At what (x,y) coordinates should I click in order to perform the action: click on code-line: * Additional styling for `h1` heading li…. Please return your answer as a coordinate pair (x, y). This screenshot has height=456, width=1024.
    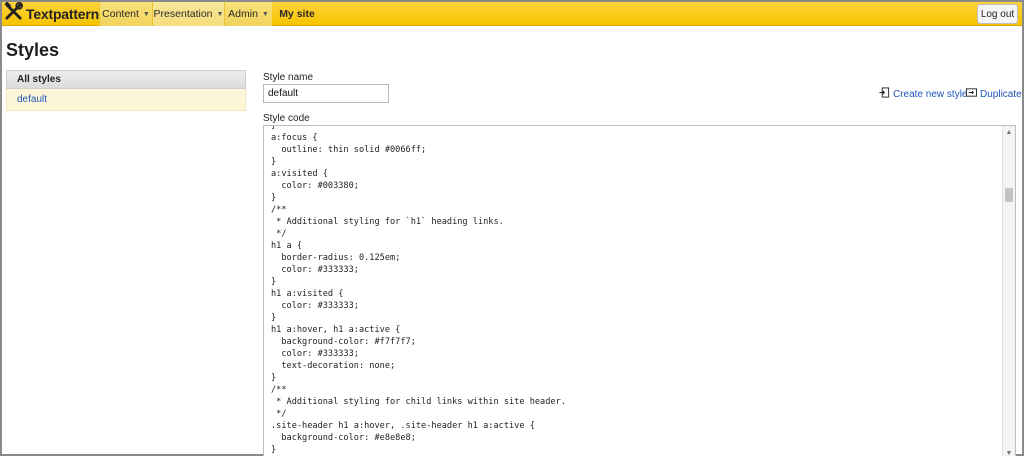
    Looking at the image, I should click on (387, 222).